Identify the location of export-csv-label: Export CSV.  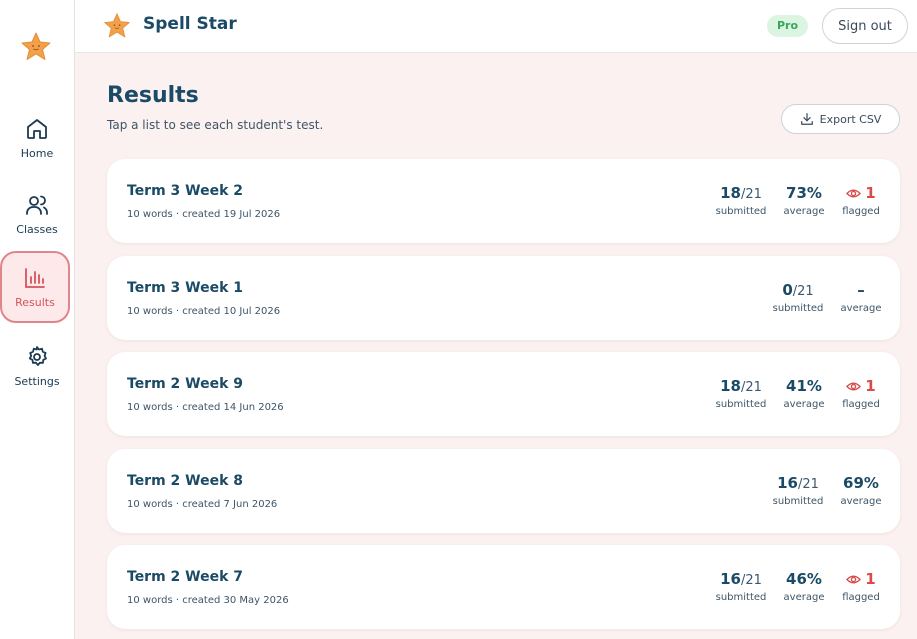
(850, 119).